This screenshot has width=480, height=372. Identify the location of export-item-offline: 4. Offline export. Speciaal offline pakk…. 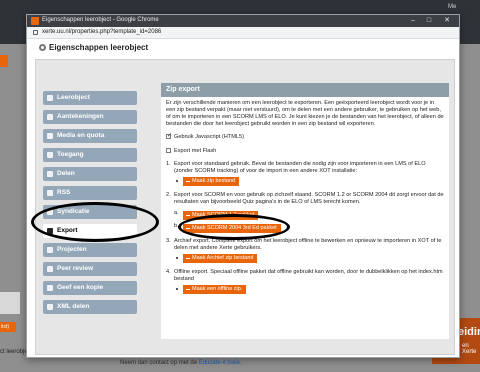
(305, 281).